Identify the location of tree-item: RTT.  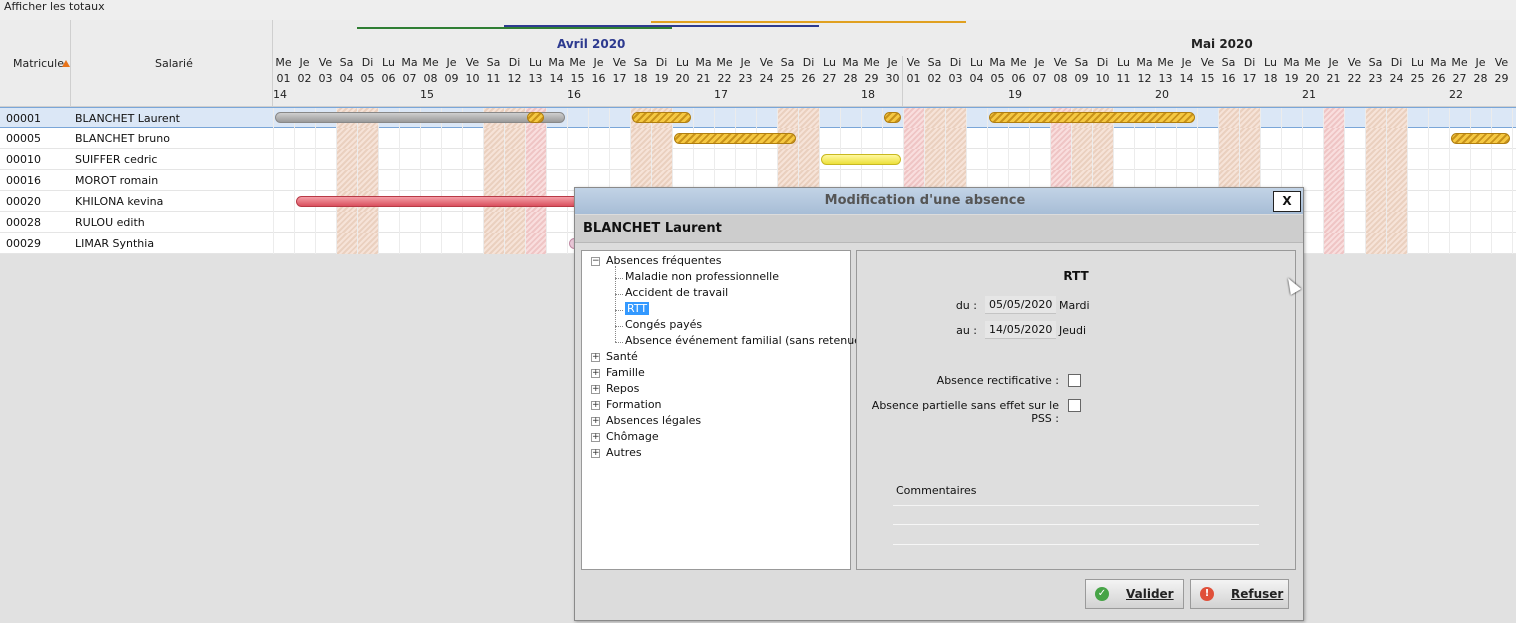
(637, 308).